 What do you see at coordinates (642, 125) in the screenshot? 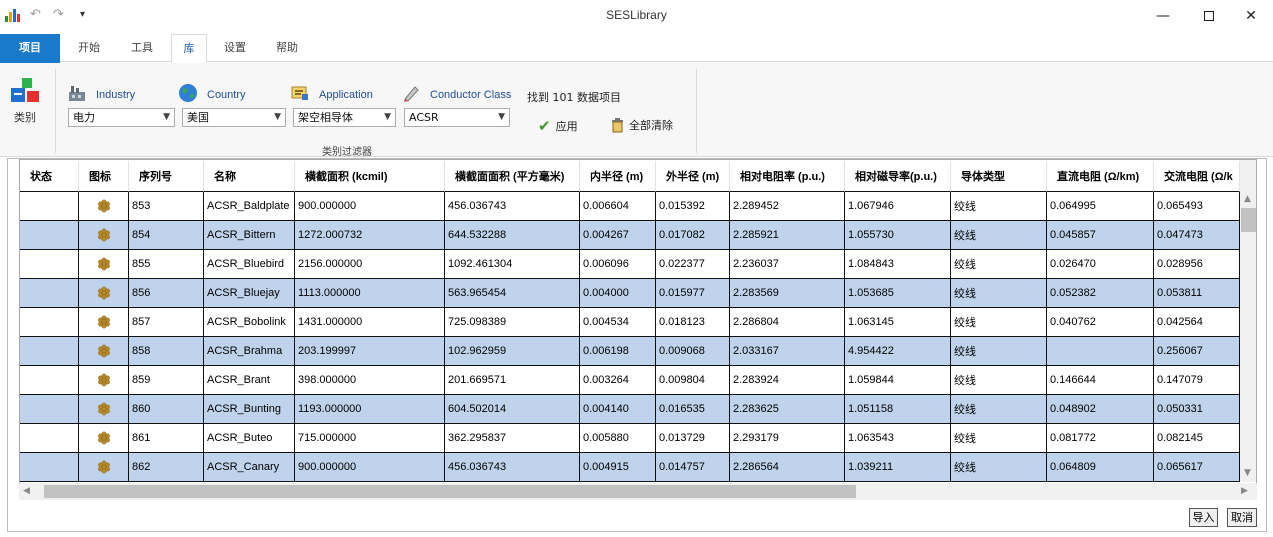
I see `clear-all-button: 全部清除` at bounding box center [642, 125].